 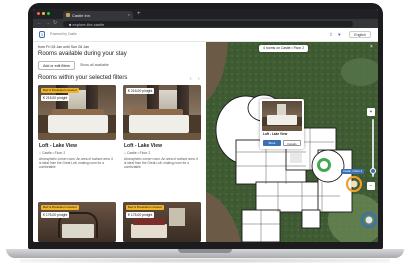 What do you see at coordinates (360, 34) in the screenshot?
I see `language-select: English` at bounding box center [360, 34].